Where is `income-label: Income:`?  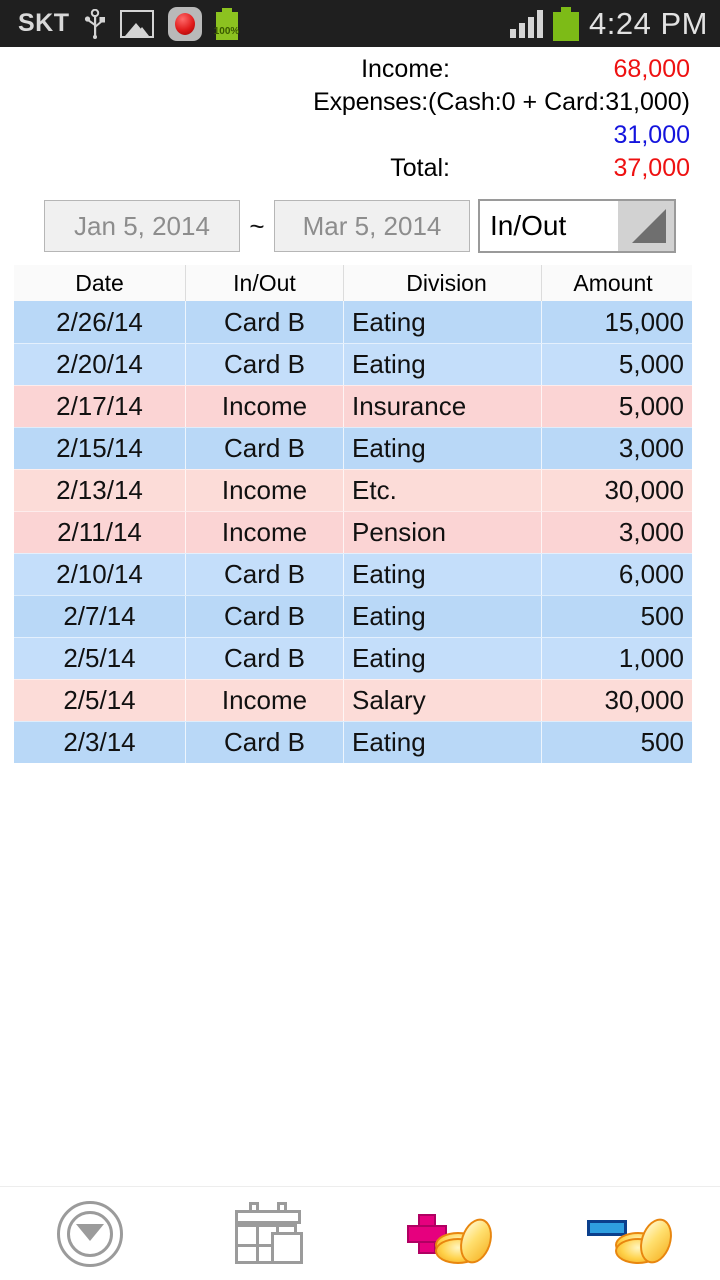 income-label: Income: is located at coordinates (405, 69).